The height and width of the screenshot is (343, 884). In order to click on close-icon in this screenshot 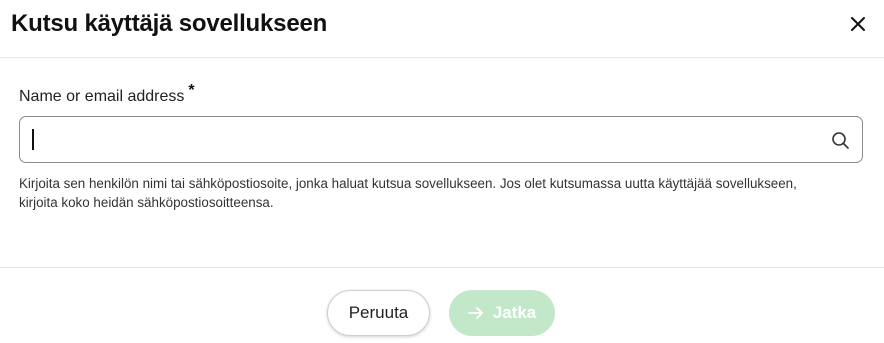, I will do `click(858, 25)`.